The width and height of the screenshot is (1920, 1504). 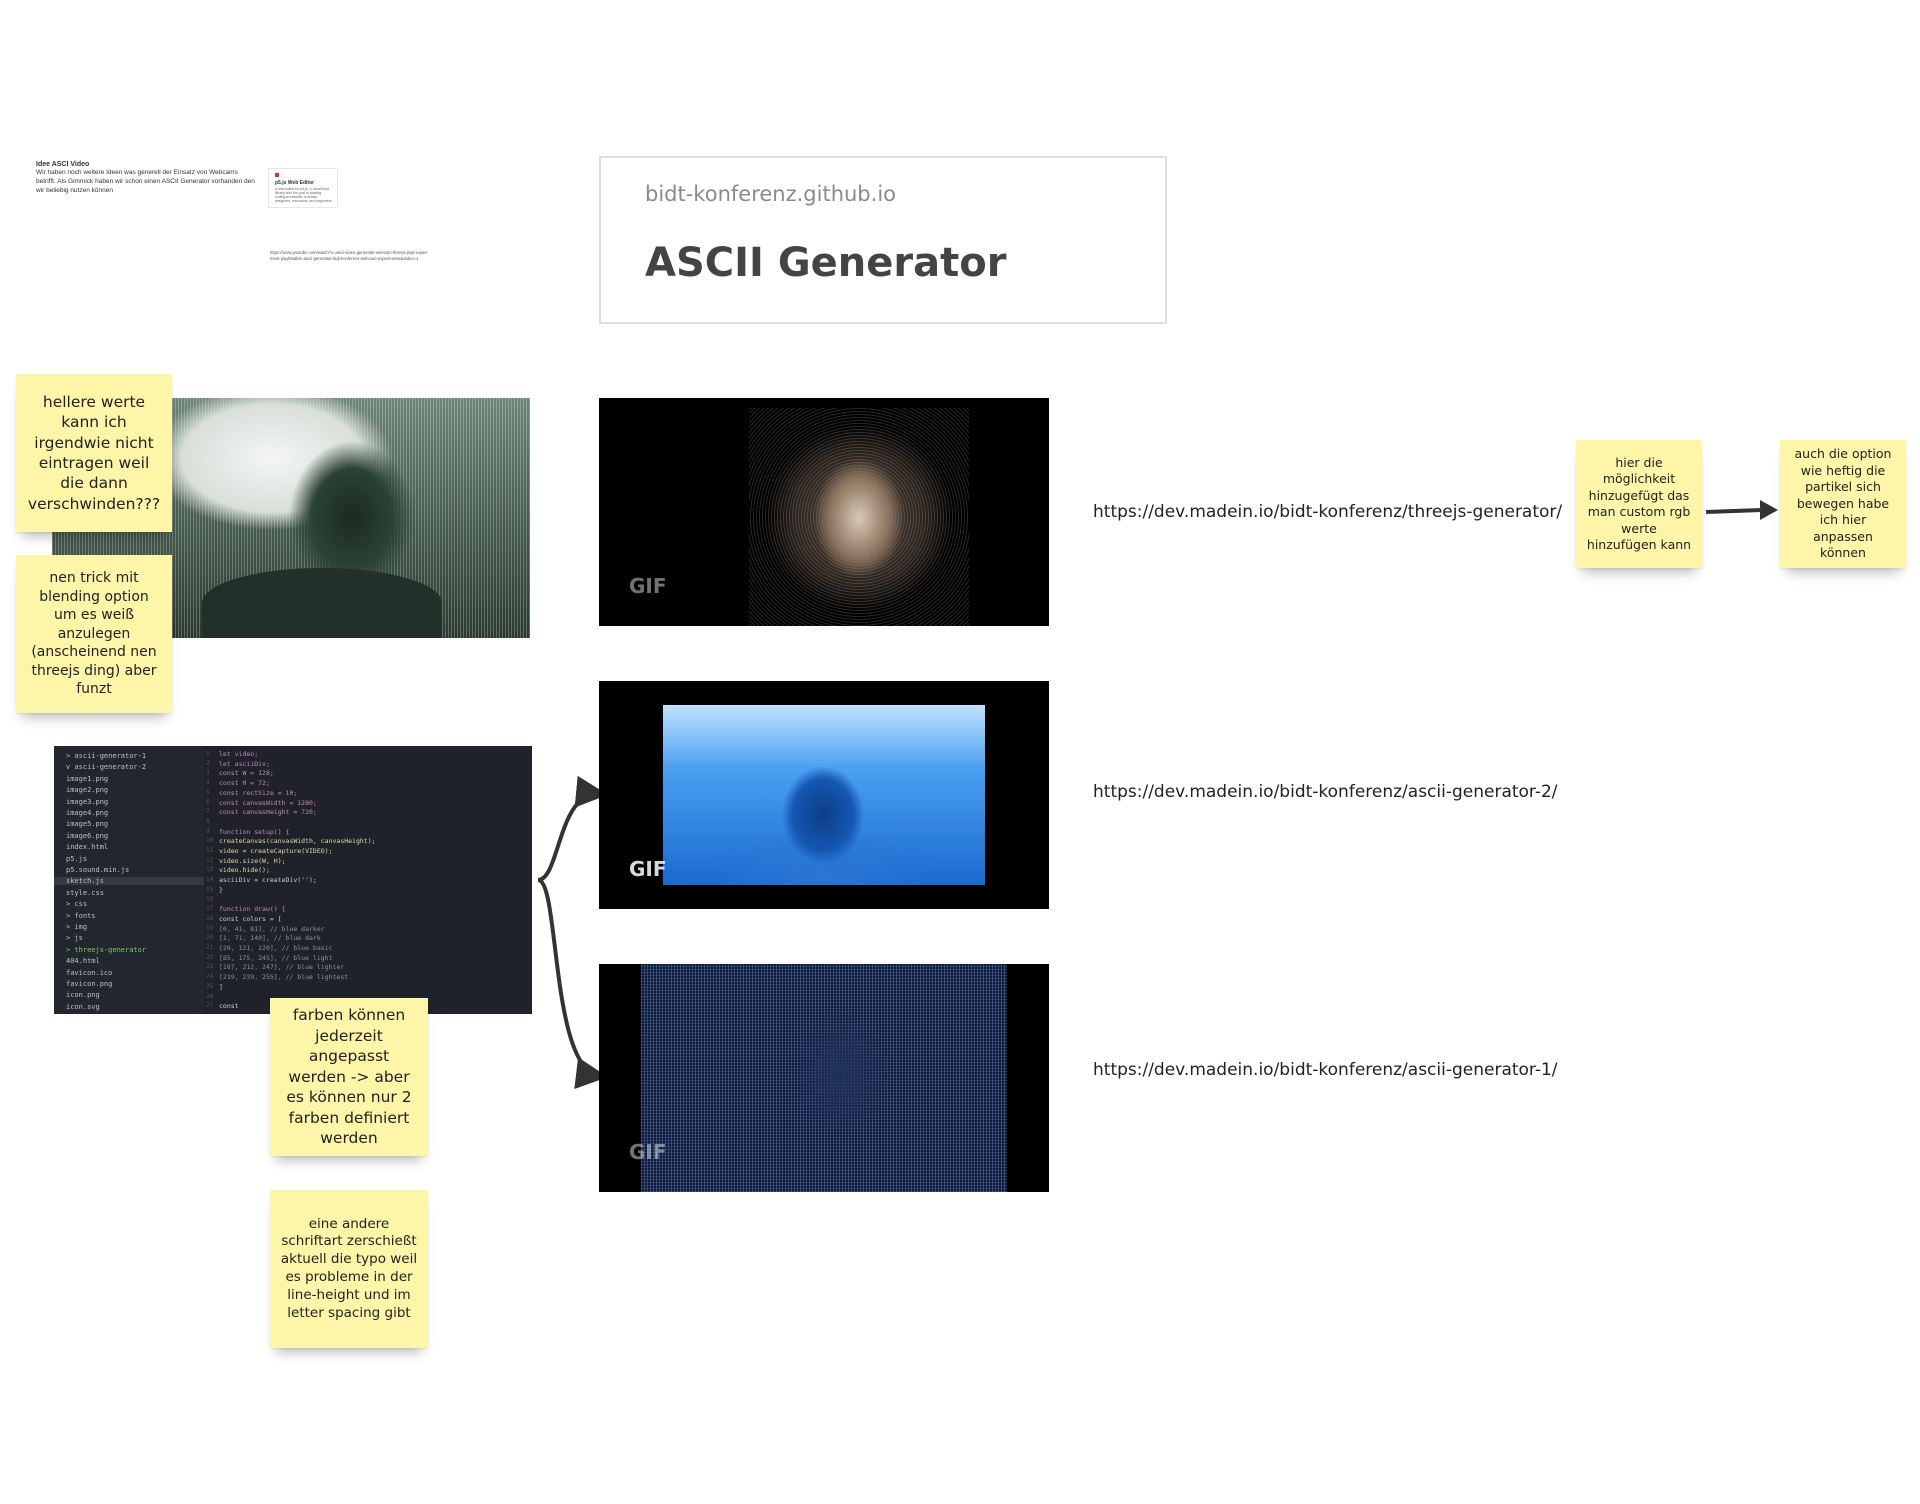 I want to click on file-tree-item: > ascii-generator-1, so click(x=106, y=756).